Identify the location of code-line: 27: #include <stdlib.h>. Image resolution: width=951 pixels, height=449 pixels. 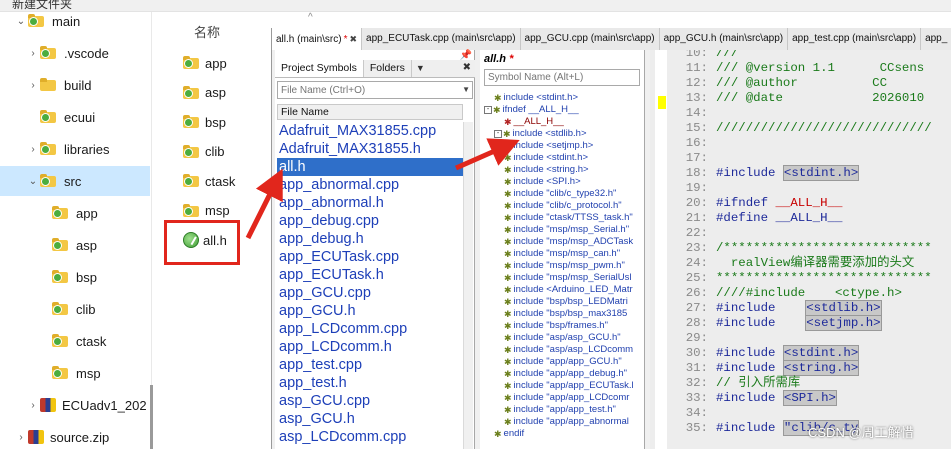
(766, 308).